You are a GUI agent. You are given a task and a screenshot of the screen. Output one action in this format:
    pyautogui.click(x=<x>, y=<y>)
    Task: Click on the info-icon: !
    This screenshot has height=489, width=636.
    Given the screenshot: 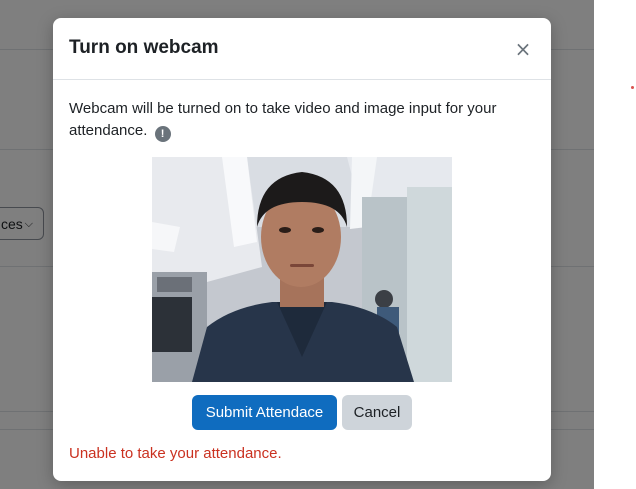 What is the action you would take?
    pyautogui.click(x=162, y=134)
    